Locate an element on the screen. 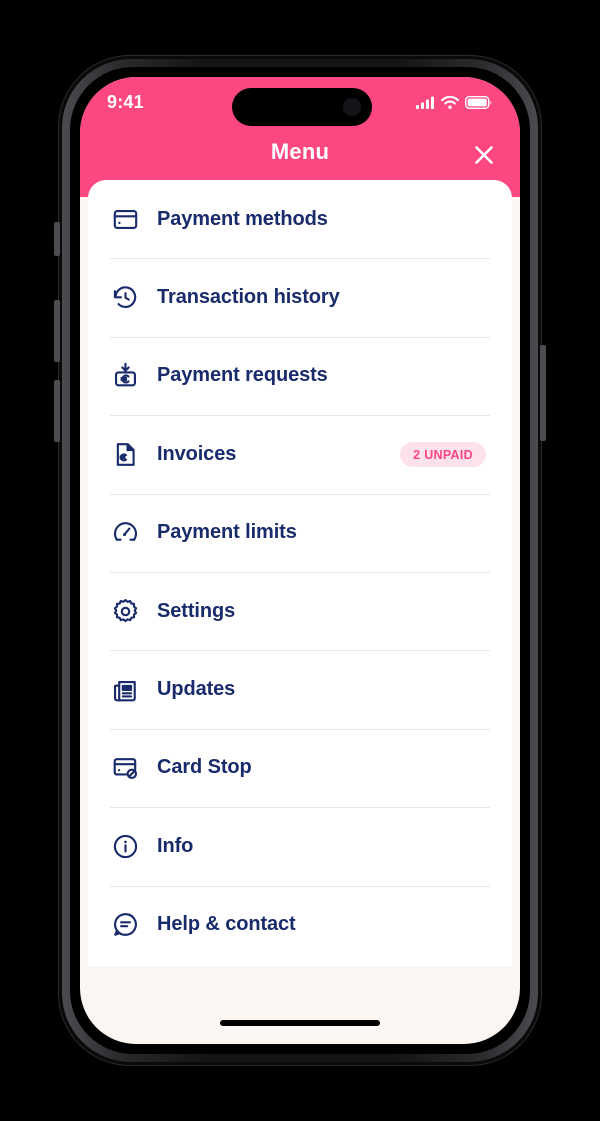 This screenshot has width=600, height=1121. menu-item-transaction-history: Transaction history is located at coordinates (300, 297).